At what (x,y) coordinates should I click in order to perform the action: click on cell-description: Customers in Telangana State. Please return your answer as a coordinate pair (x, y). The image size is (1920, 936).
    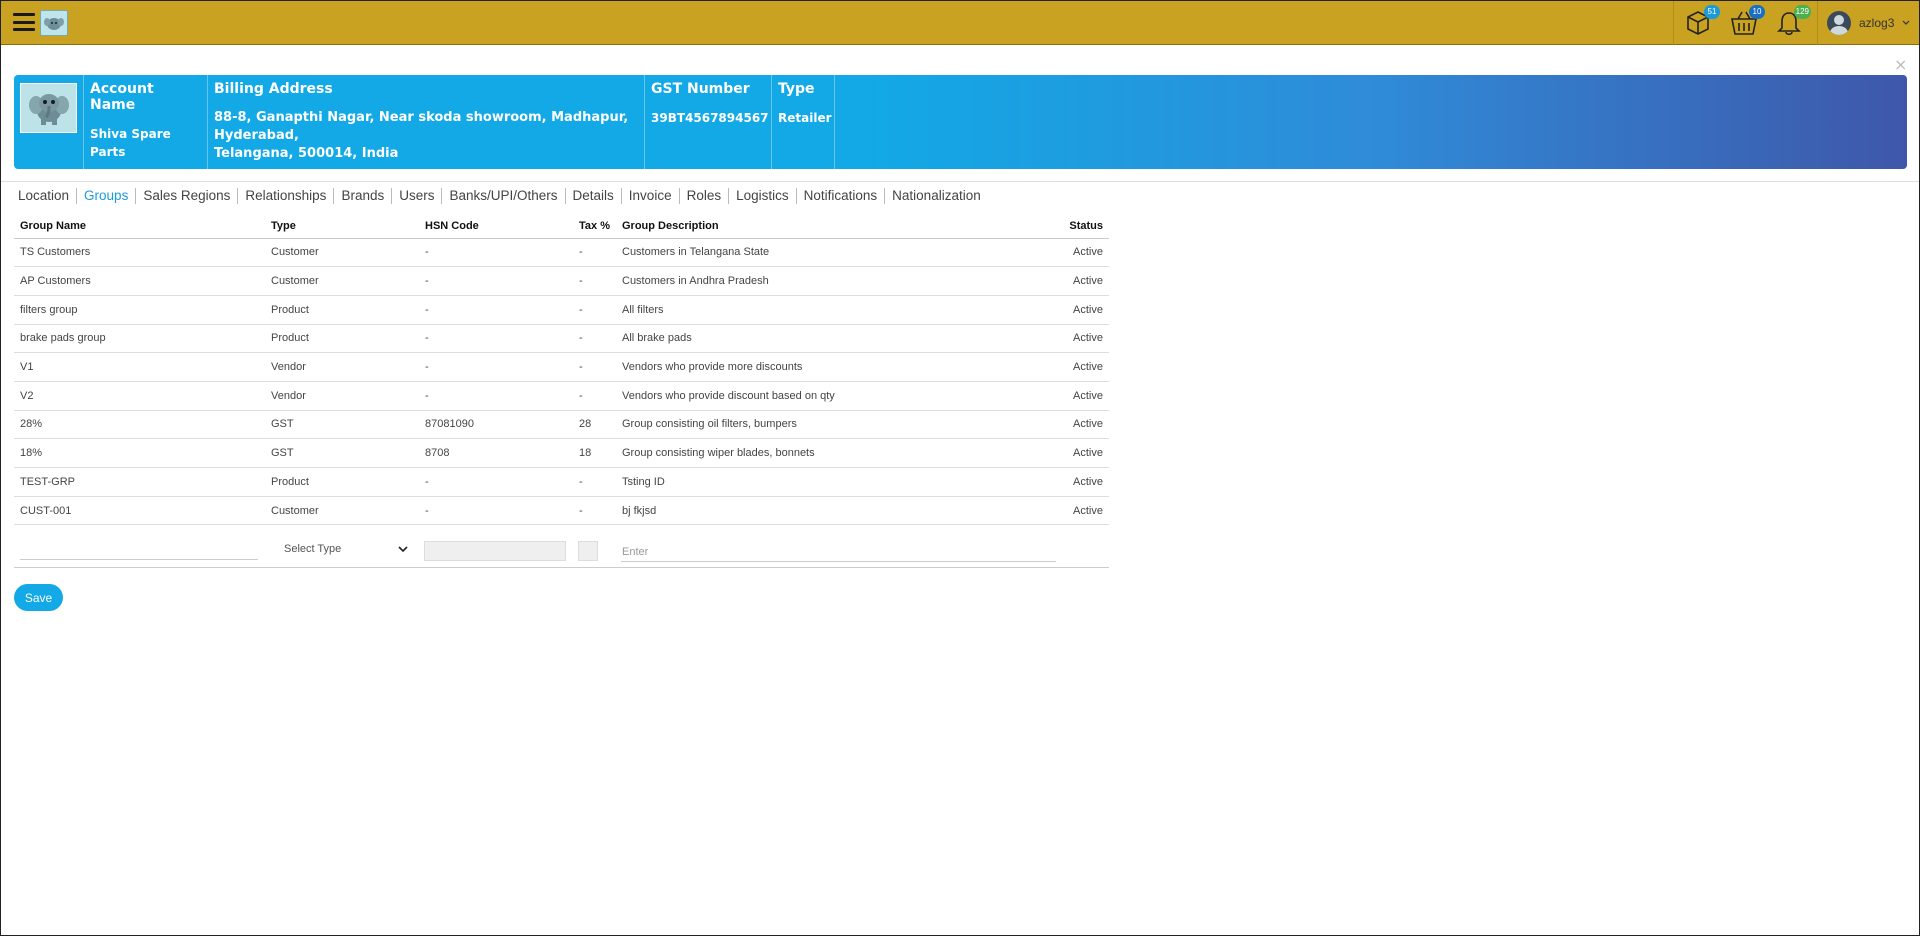
    Looking at the image, I should click on (822, 253).